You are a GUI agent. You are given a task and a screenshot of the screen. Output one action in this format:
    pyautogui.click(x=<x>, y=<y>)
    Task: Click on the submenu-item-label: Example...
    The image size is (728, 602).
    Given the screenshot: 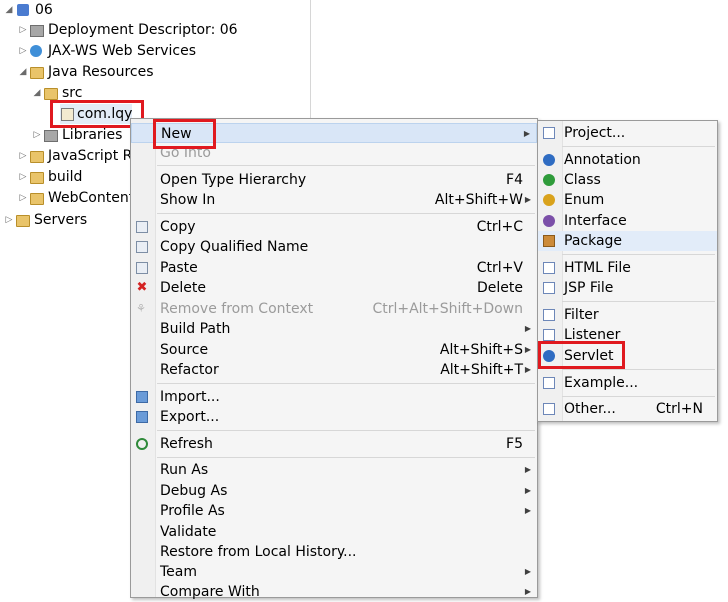 What is the action you would take?
    pyautogui.click(x=601, y=383)
    